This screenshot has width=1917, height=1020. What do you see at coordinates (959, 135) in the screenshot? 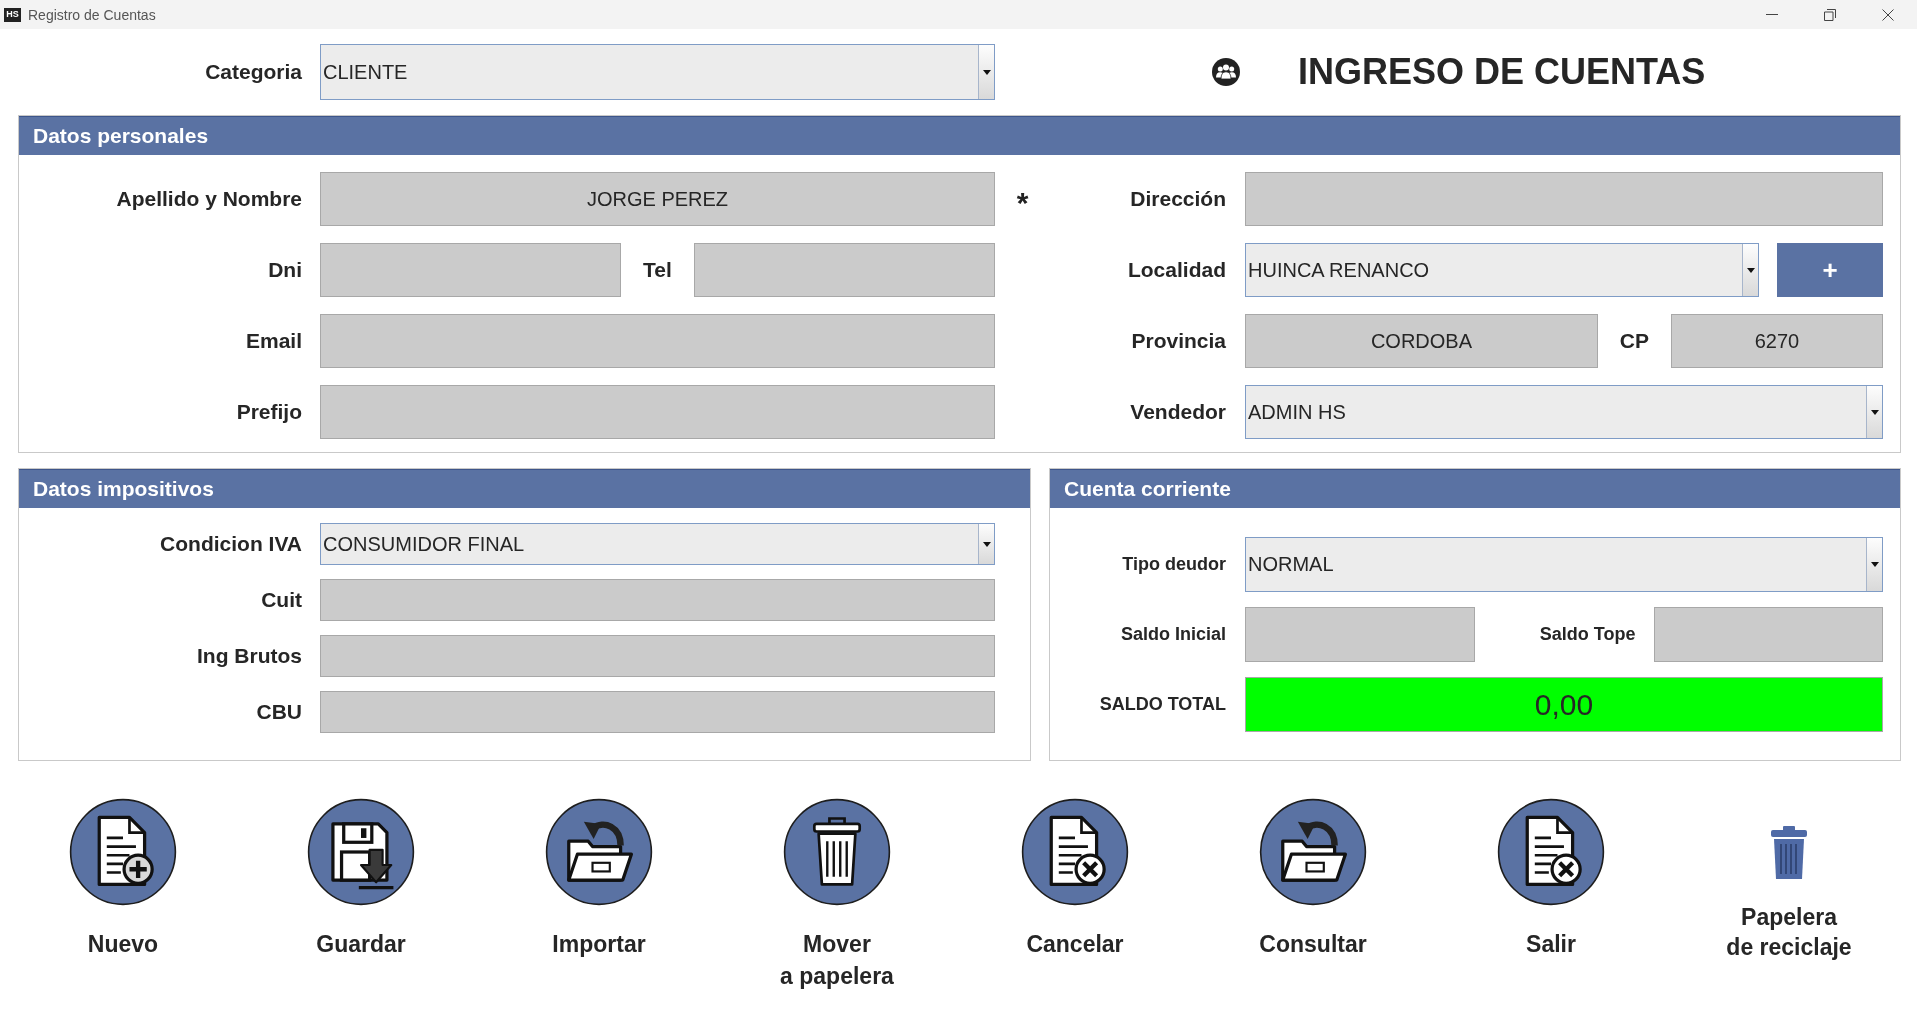
I see `section-header: Datos personales` at bounding box center [959, 135].